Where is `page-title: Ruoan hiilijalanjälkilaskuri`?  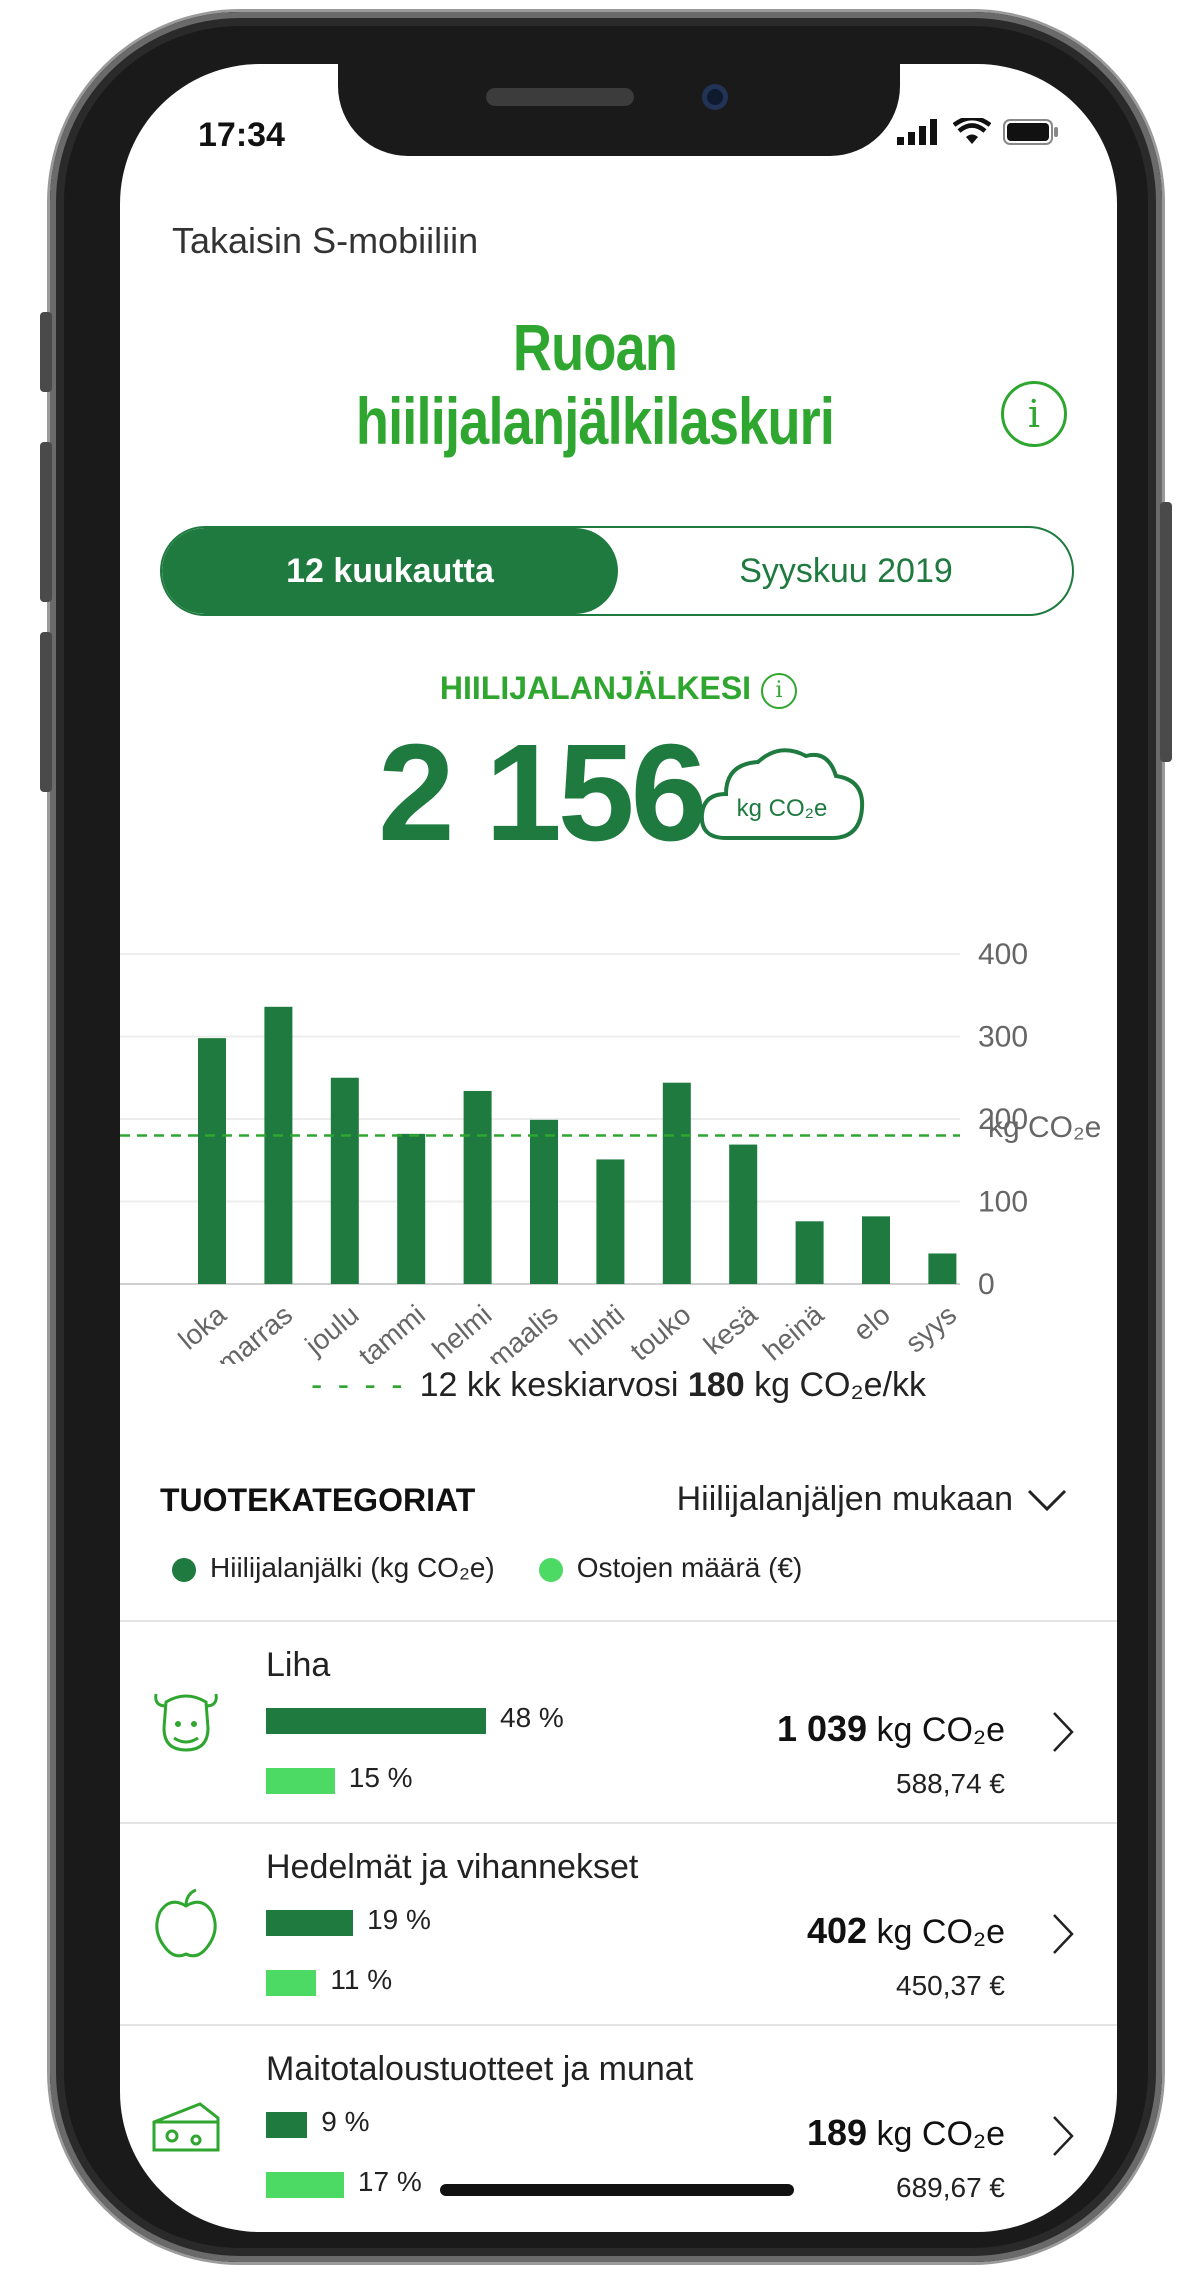
page-title: Ruoan hiilijalanjälkilaskuri is located at coordinates (595, 384).